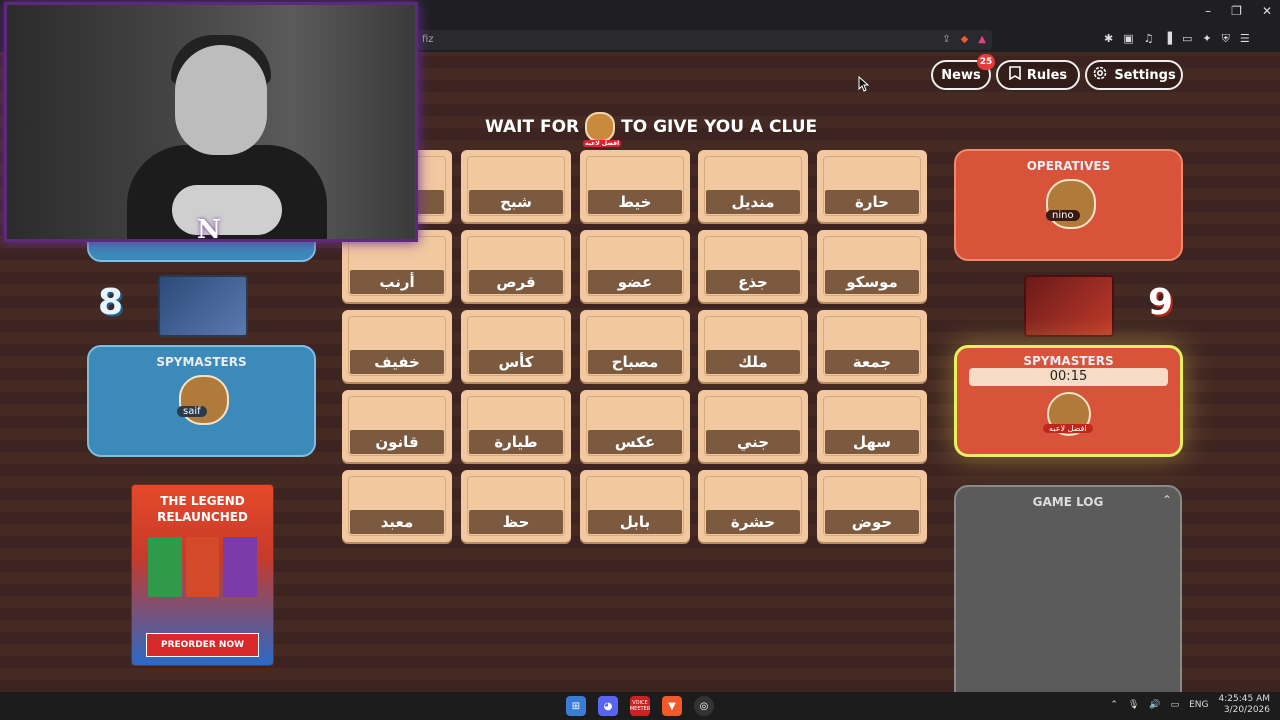 The height and width of the screenshot is (720, 1280). Describe the element at coordinates (1068, 401) in the screenshot. I see `red-spymasters-panel: SPYMASTERS 00:15 افضل لاعبه` at that location.